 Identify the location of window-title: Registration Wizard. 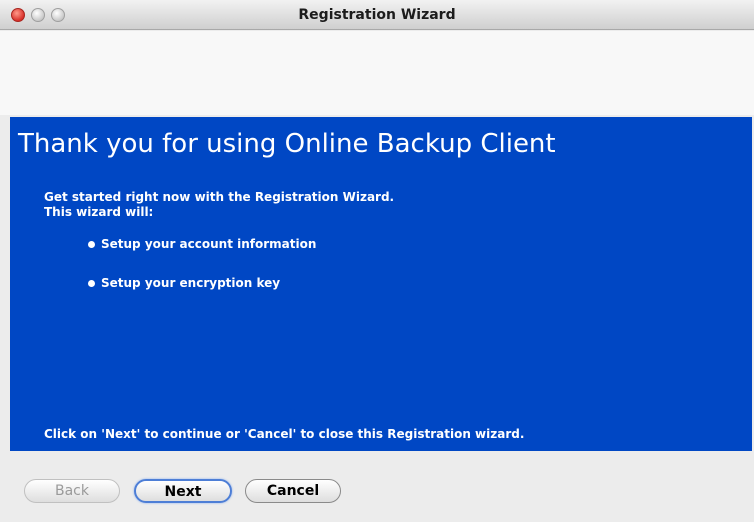
(377, 15).